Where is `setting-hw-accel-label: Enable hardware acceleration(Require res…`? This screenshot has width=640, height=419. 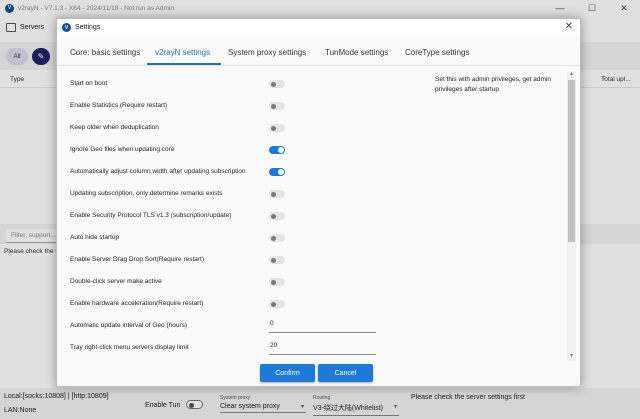 setting-hw-accel-label: Enable hardware acceleration(Require res… is located at coordinates (137, 303).